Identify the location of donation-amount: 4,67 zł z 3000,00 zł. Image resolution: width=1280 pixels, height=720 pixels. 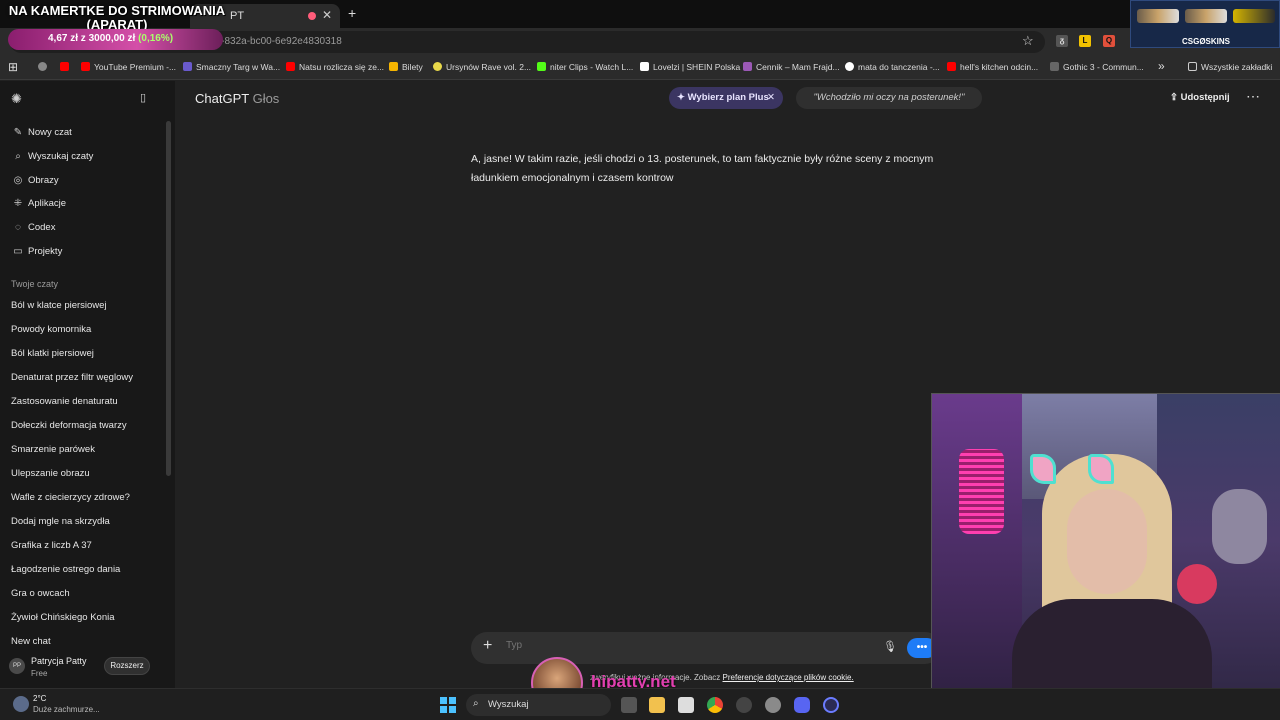
(92, 38).